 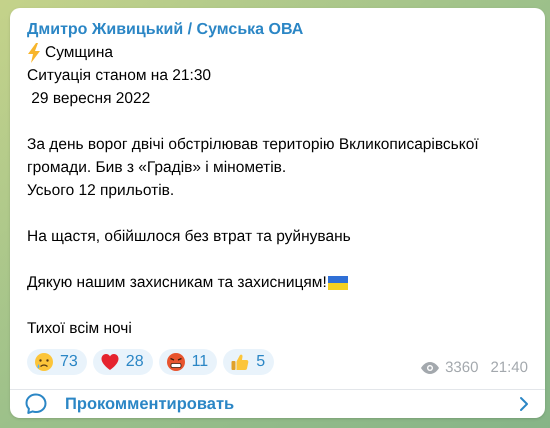 I want to click on thumbs-up-icon, so click(x=240, y=362).